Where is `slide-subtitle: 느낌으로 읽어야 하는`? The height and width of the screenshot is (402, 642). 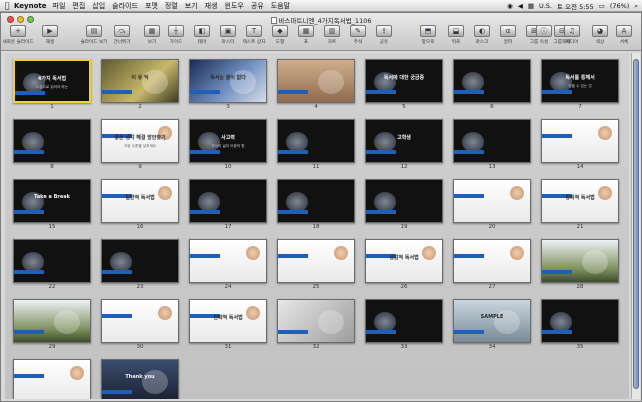 slide-subtitle: 느낌으로 읽어야 하는 is located at coordinates (52, 87).